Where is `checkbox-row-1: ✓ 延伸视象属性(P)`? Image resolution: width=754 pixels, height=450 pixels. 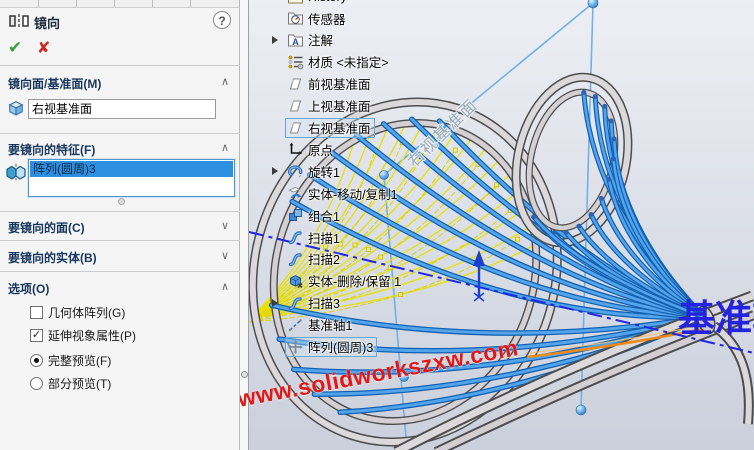 checkbox-row-1: ✓ 延伸视象属性(P) is located at coordinates (83, 335).